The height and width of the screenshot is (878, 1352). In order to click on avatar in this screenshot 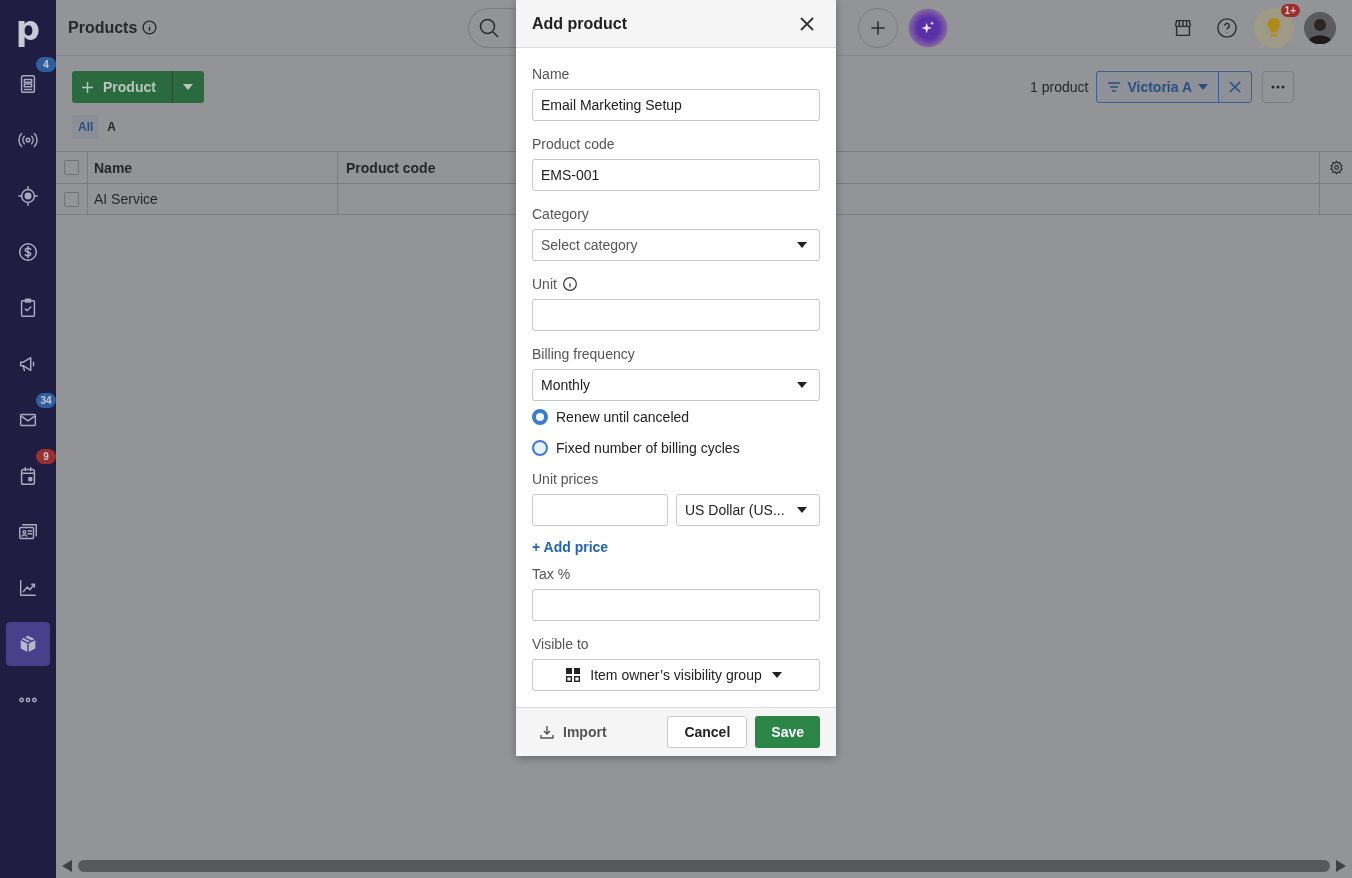, I will do `click(1320, 27)`.